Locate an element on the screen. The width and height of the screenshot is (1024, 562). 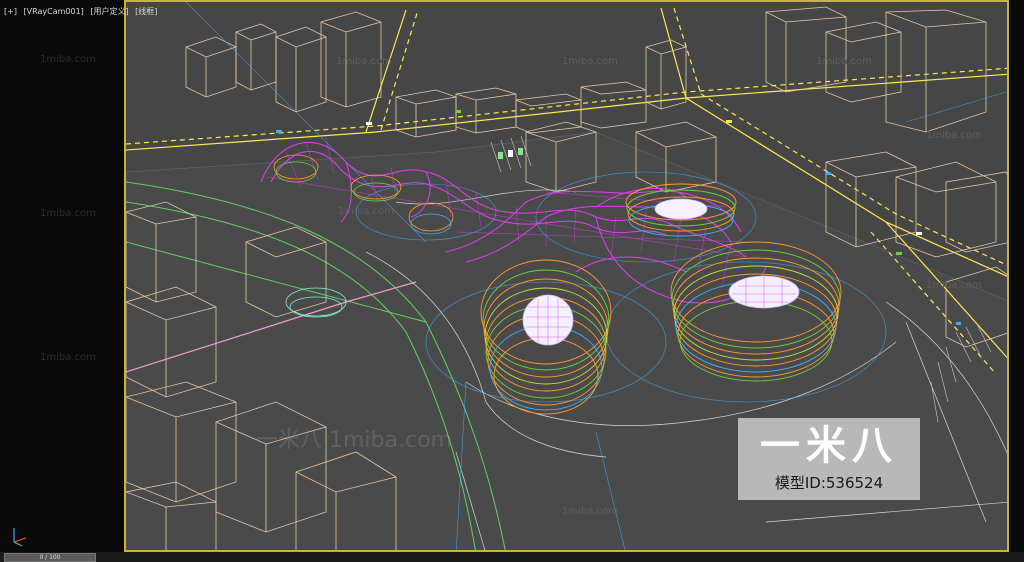
time-slider: 0 / 100 is located at coordinates (50, 557).